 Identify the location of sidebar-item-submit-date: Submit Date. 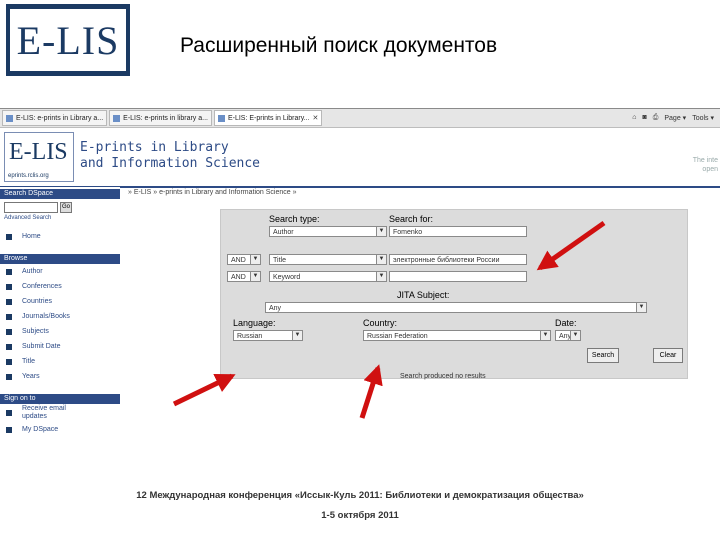
(60, 346).